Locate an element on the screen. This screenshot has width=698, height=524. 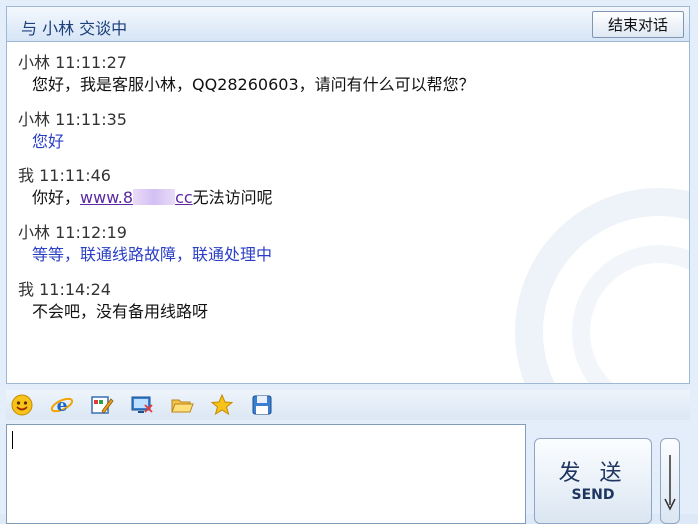
message-text: 不会吧，没有备用线路呀 is located at coordinates (120, 311).